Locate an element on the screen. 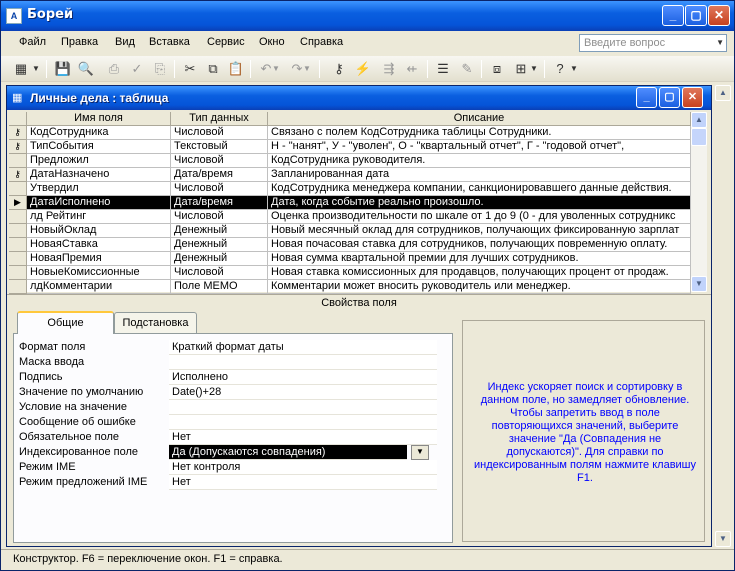 The image size is (735, 571). view-icon: ▦ is located at coordinates (21, 69).